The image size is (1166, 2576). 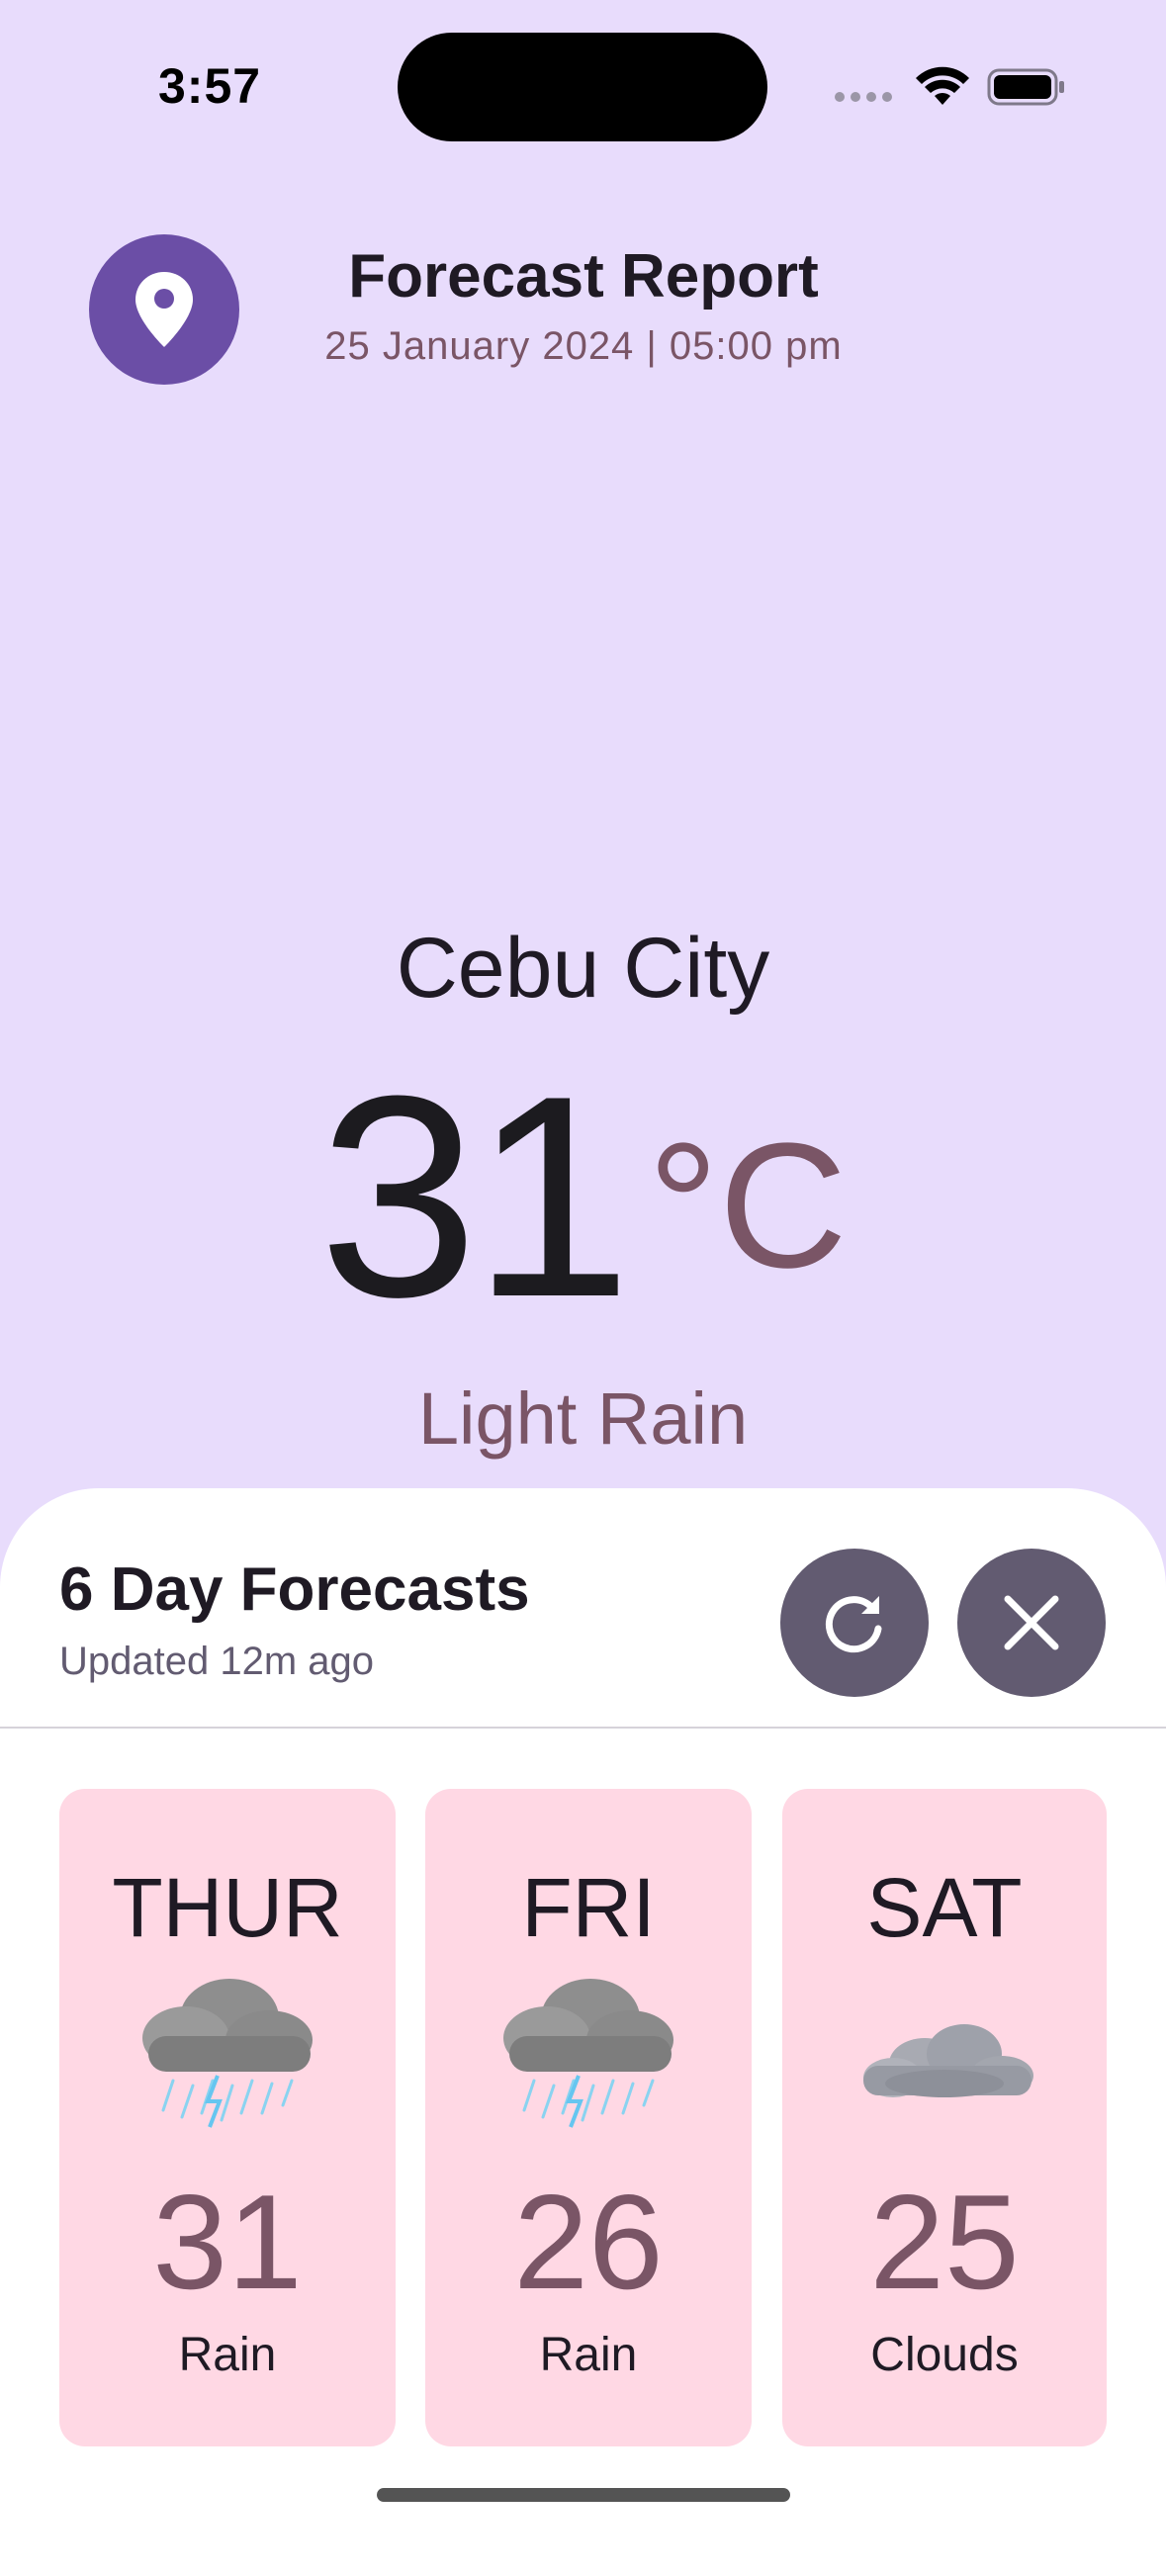 I want to click on refresh-icon, so click(x=853, y=1624).